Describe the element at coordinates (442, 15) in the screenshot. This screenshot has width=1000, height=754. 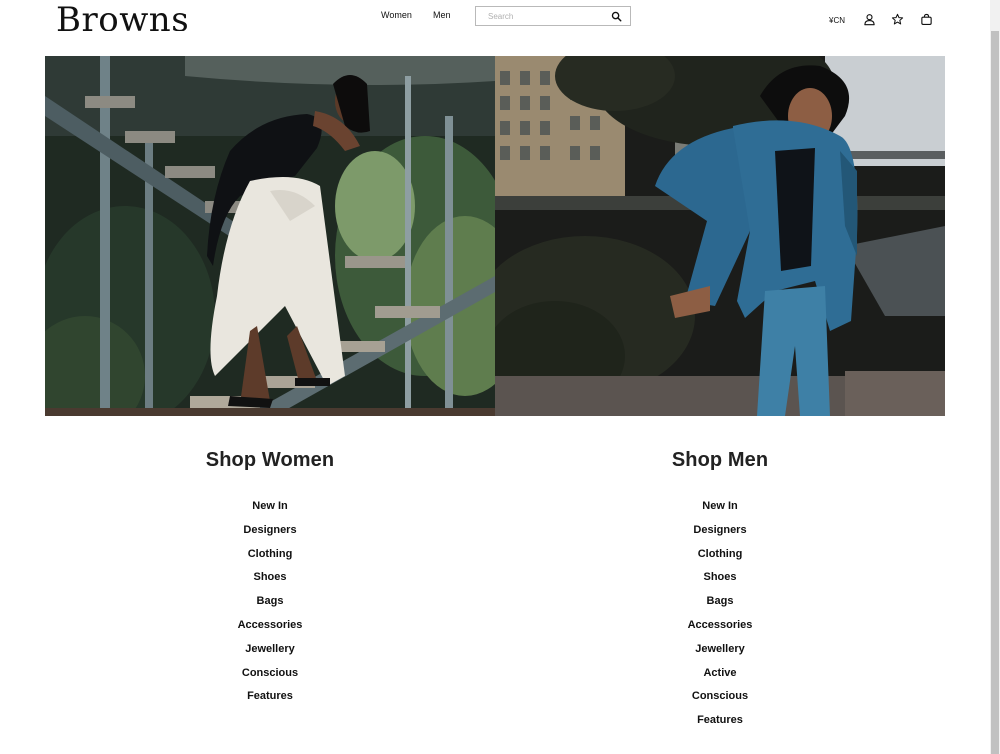
I see `nav-men-link: Men` at that location.